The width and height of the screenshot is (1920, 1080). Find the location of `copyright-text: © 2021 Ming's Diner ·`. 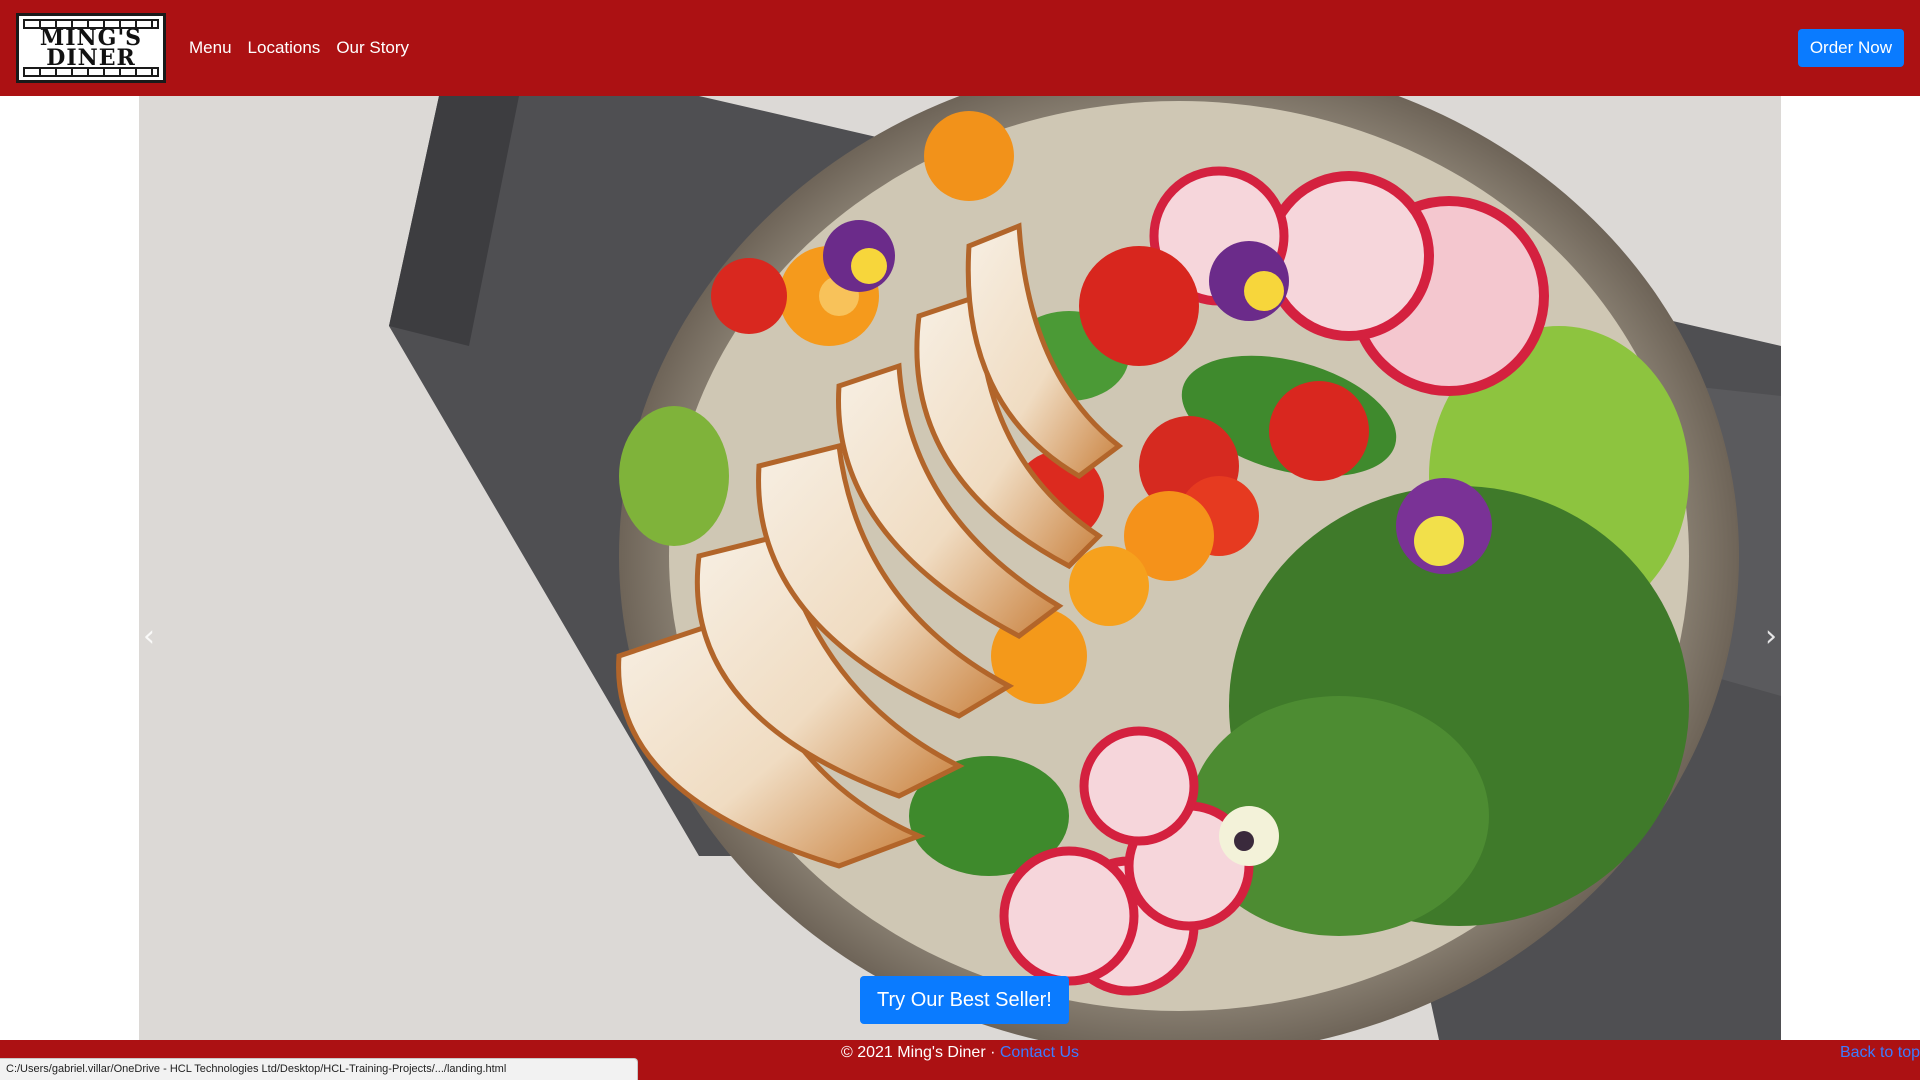

copyright-text: © 2021 Ming's Diner · is located at coordinates (920, 1052).